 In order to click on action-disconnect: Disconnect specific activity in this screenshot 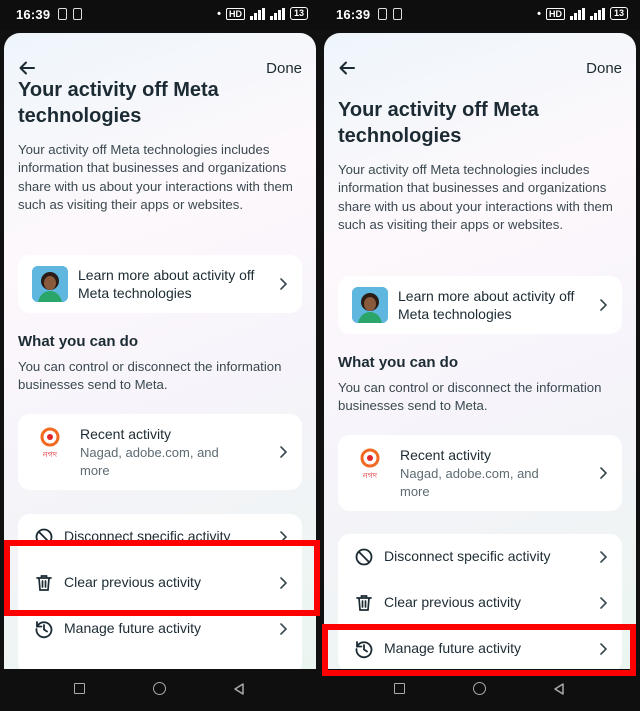, I will do `click(480, 557)`.